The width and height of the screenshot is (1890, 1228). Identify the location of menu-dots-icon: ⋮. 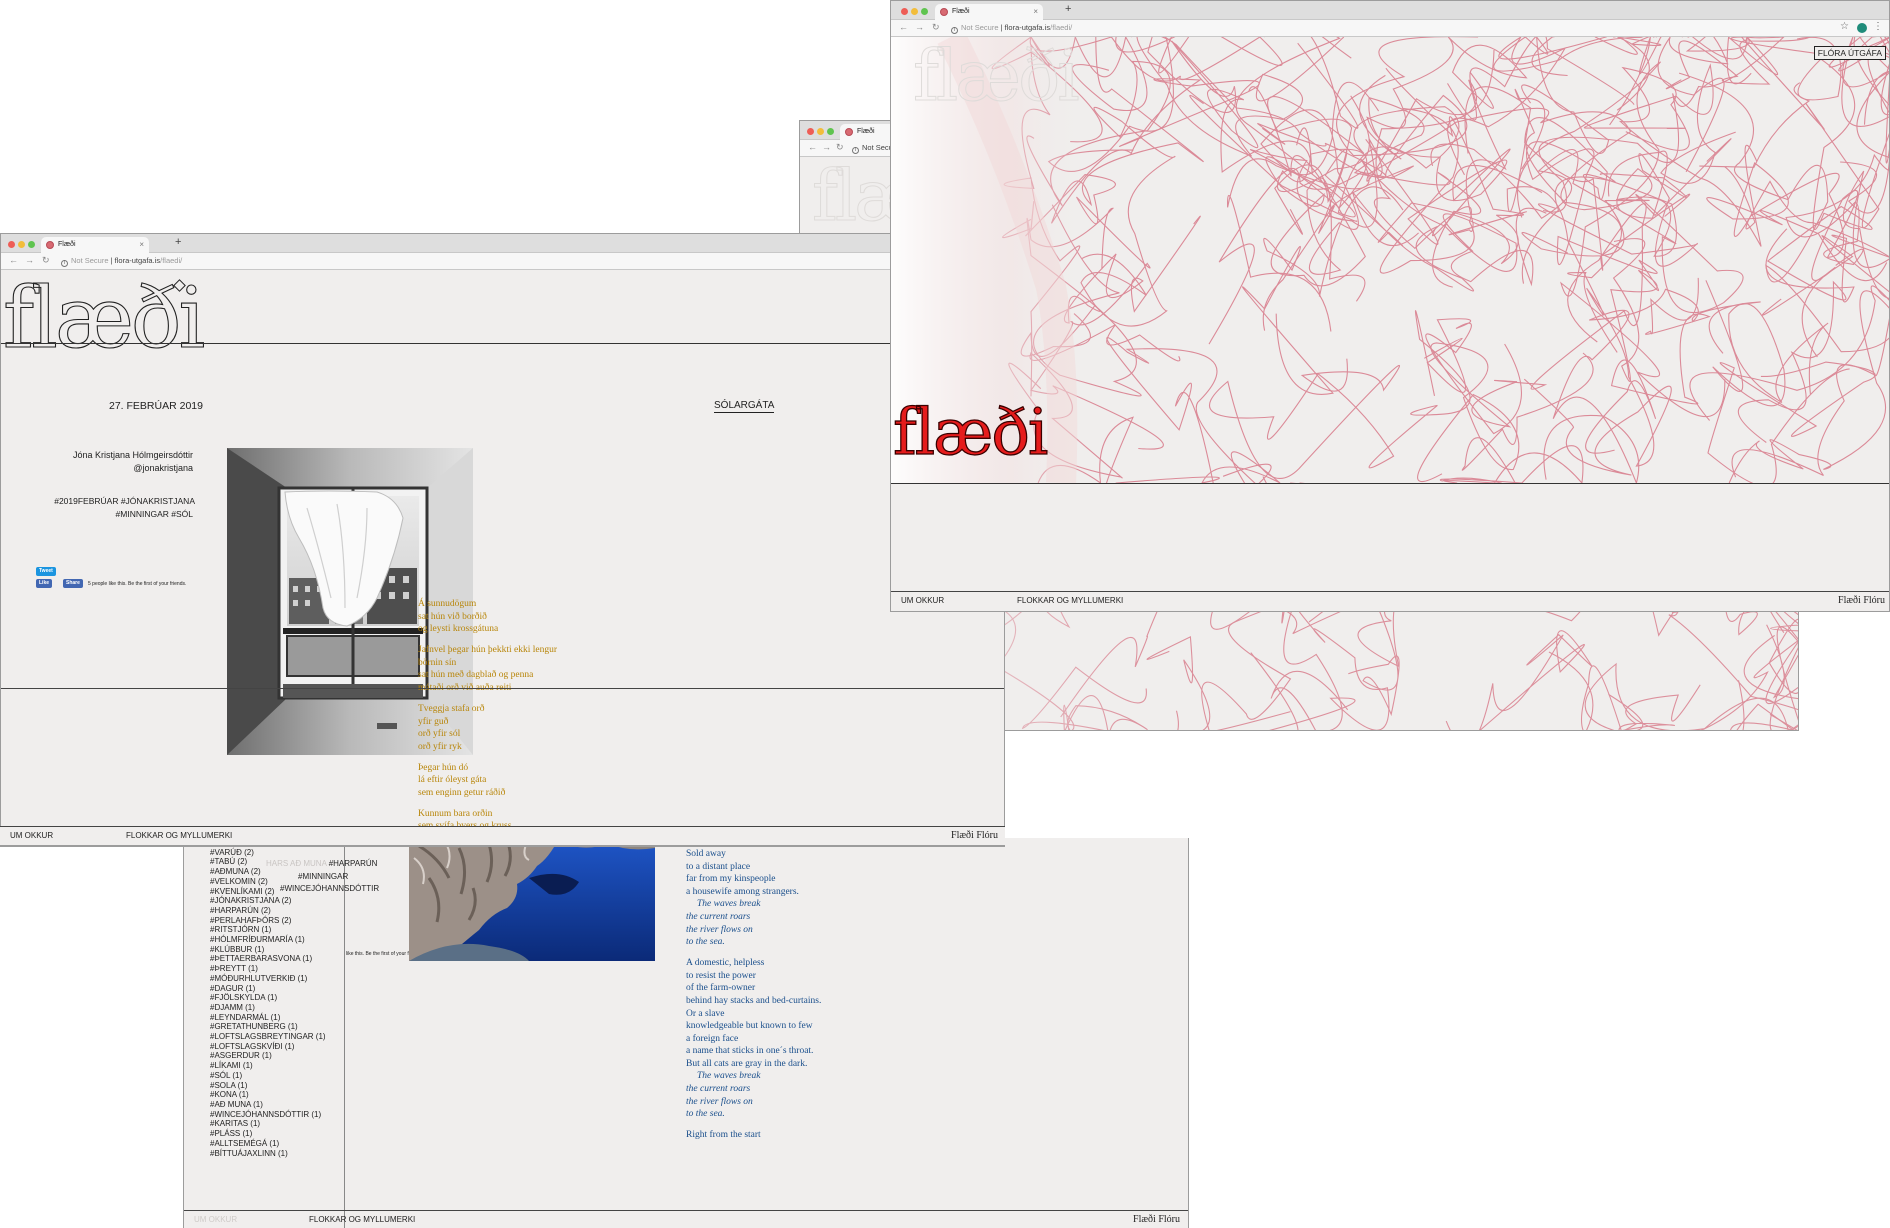
(1878, 26).